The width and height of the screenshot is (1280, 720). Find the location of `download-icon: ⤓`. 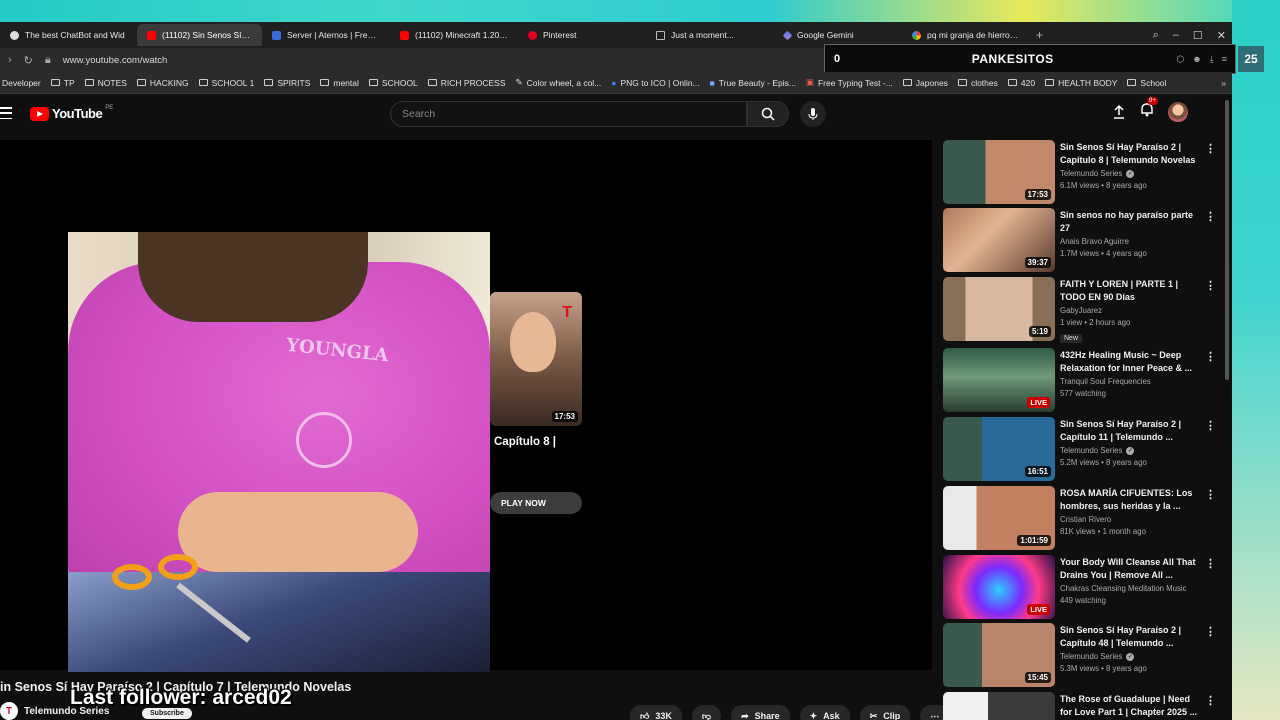

download-icon: ⤓ is located at coordinates (1212, 59).